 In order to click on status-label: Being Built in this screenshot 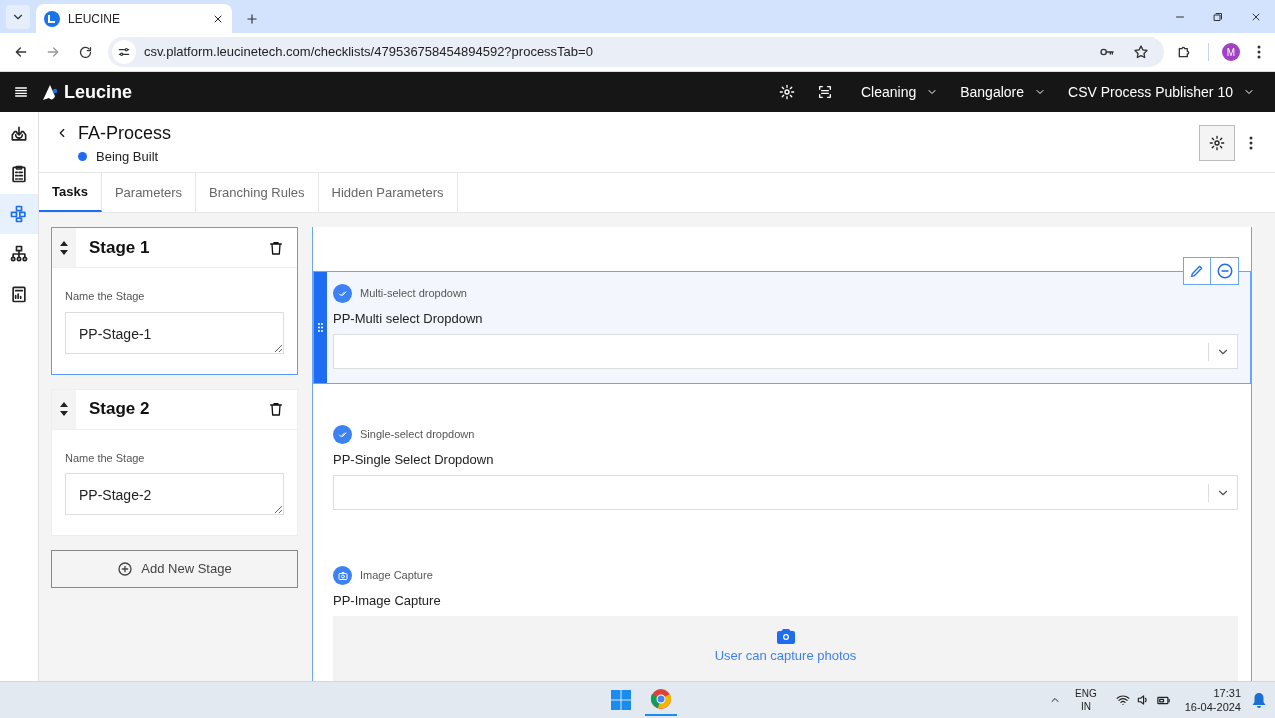, I will do `click(127, 157)`.